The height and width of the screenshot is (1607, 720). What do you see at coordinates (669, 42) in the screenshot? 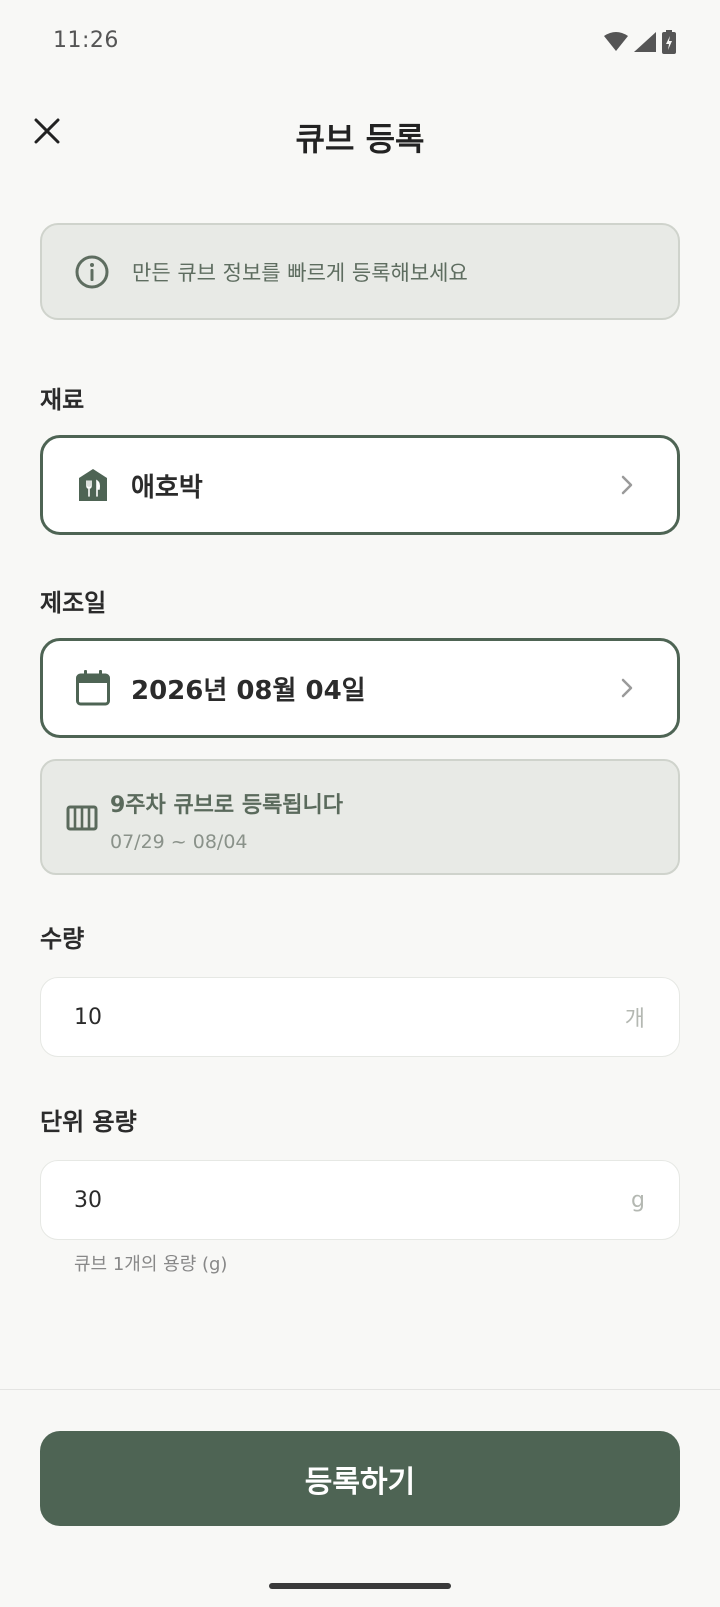
I see `battery-charging-icon` at bounding box center [669, 42].